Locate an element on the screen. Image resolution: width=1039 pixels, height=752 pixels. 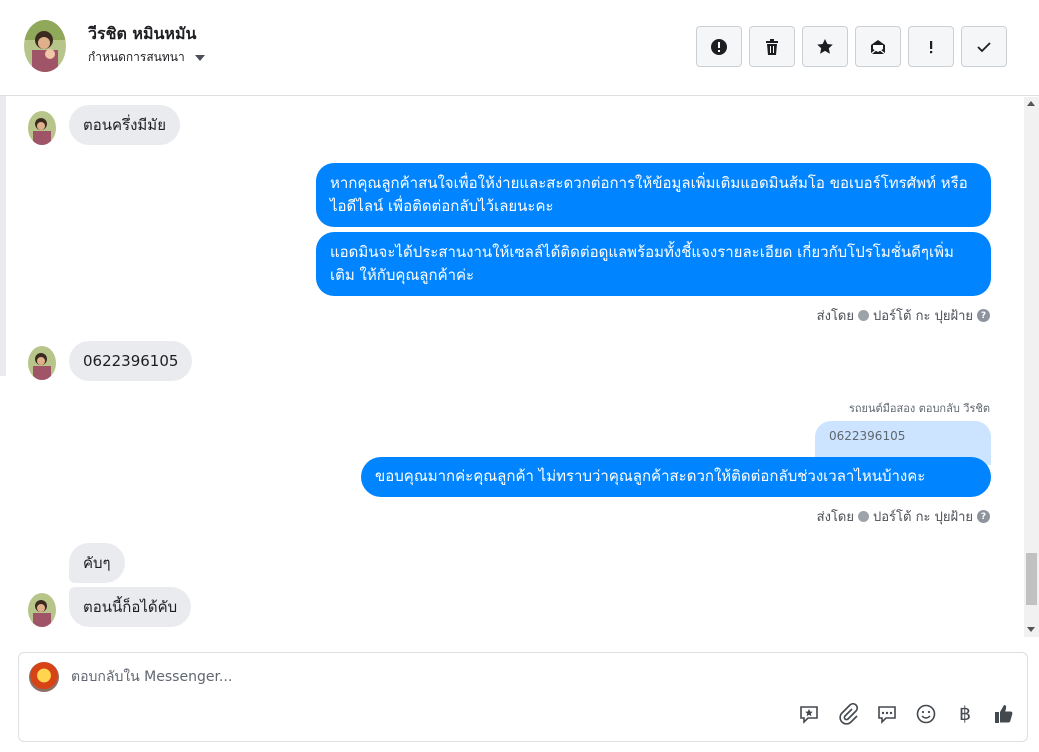
like-button is located at coordinates (1004, 714).